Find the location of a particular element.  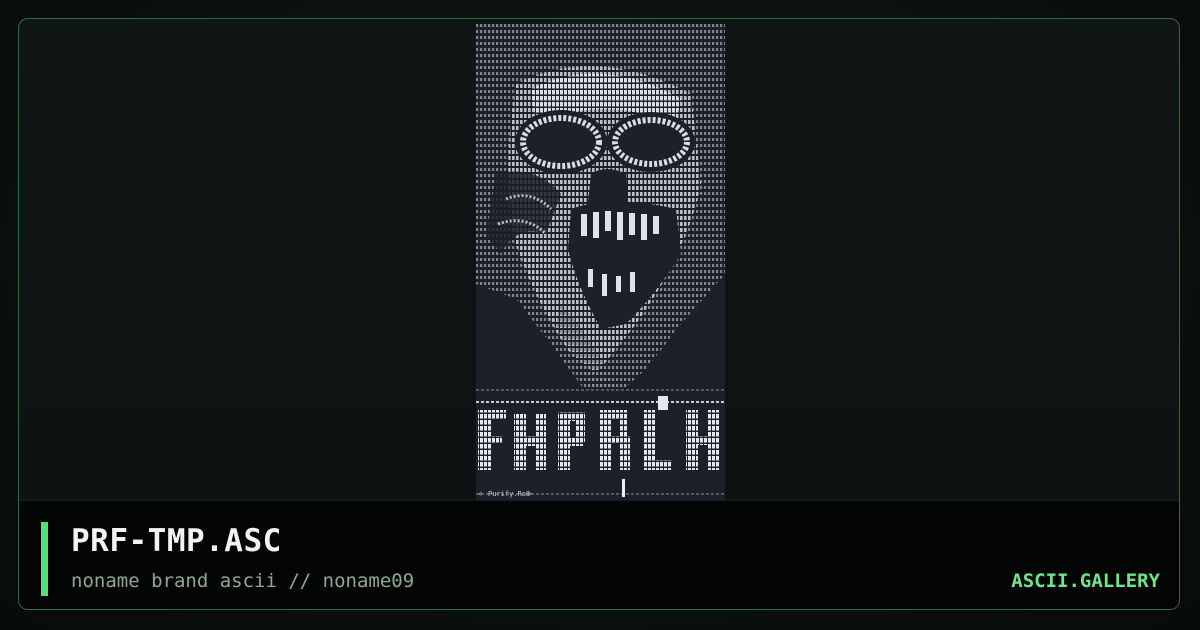

artwork-title: PRF-TMP.ASC is located at coordinates (176, 541).